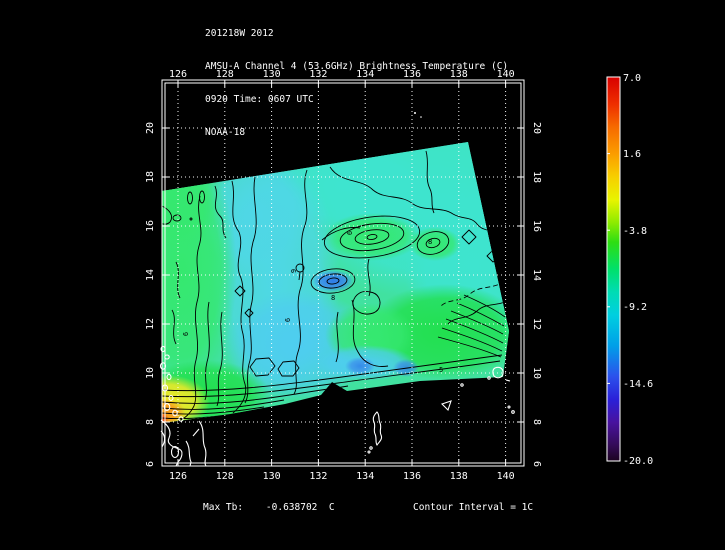 Image resolution: width=725 pixels, height=550 pixels. What do you see at coordinates (635, 231) in the screenshot?
I see `colorbar-tick-label: -3.8` at bounding box center [635, 231].